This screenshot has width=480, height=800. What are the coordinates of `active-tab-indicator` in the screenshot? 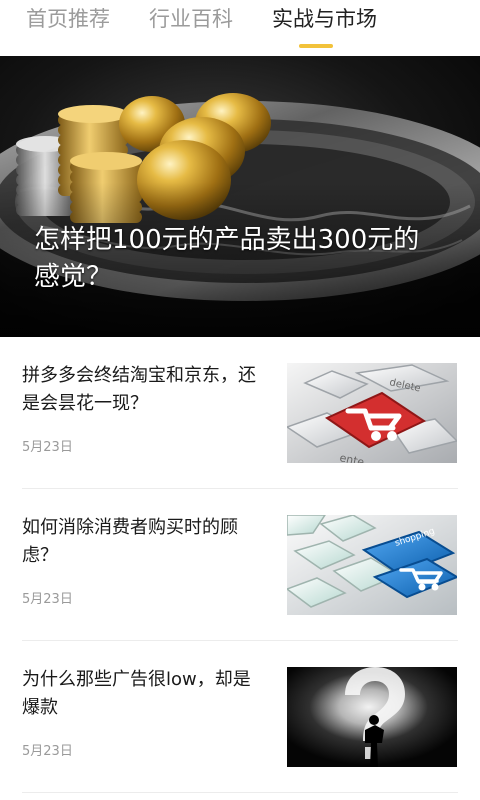 It's located at (316, 46).